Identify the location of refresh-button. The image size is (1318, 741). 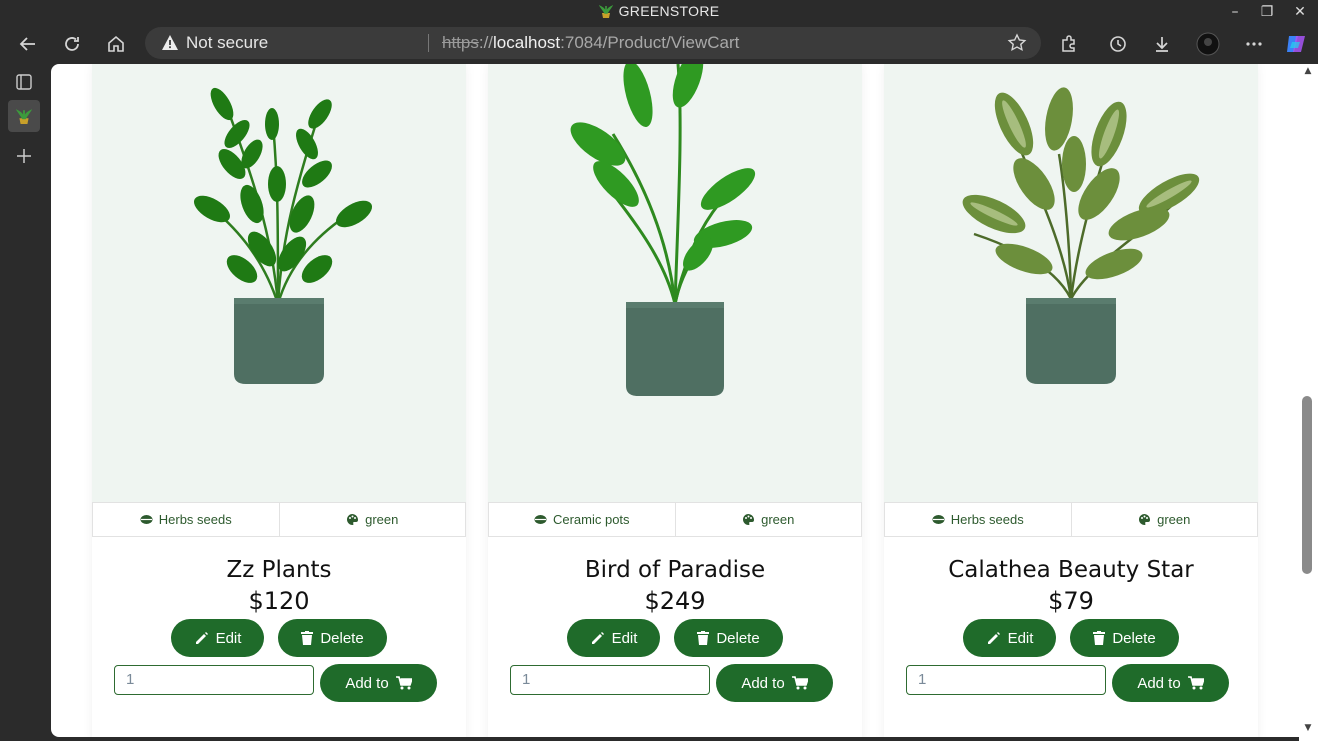
(72, 44).